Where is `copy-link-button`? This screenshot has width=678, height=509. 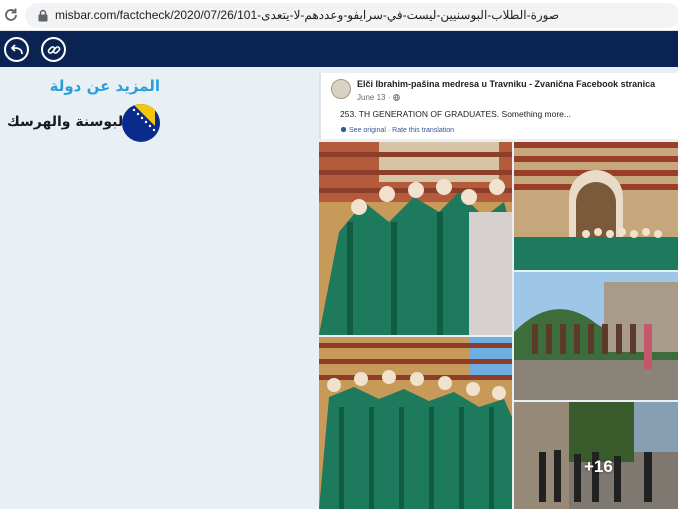
copy-link-button is located at coordinates (53, 49).